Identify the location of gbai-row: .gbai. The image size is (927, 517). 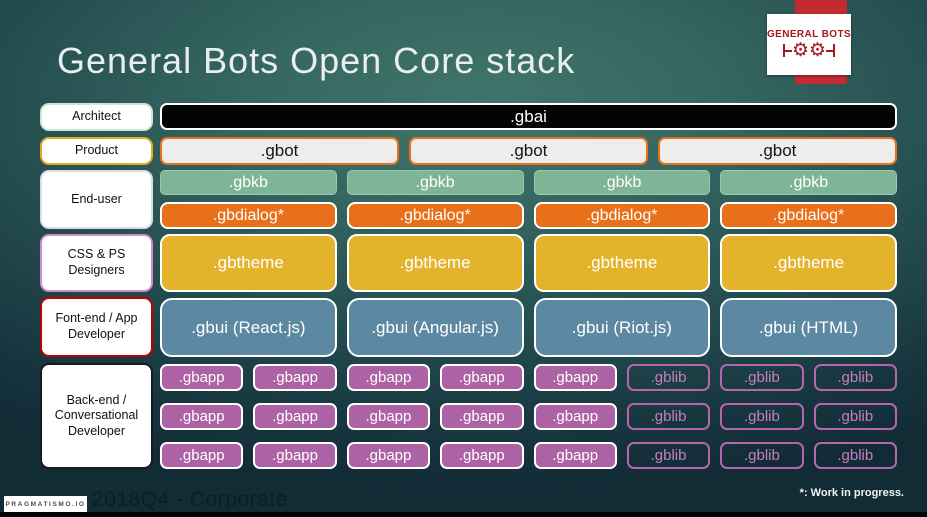
(528, 116).